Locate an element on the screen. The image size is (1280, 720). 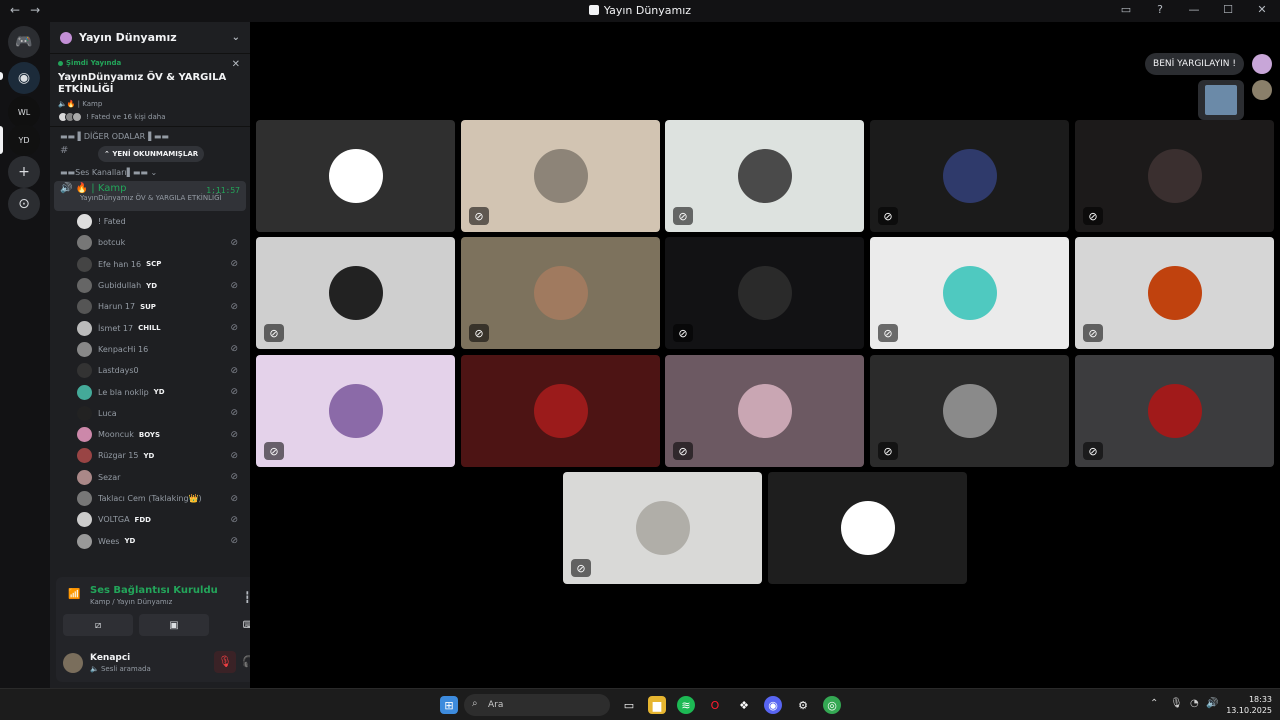
close-button: ✕ is located at coordinates (1262, 9).